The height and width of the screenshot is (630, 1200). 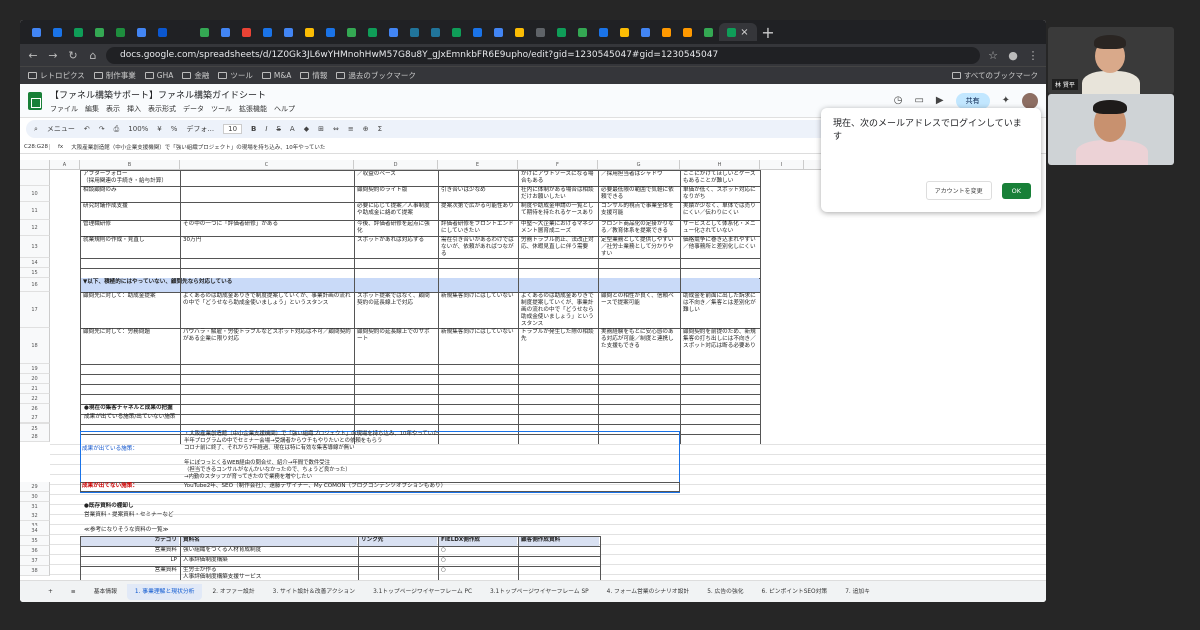 I want to click on currency-icon: ¥, so click(x=159, y=129).